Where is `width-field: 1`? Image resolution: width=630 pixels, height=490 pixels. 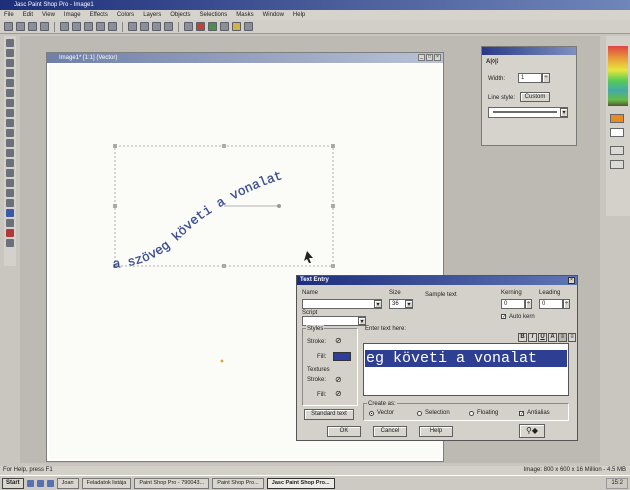 width-field: 1 is located at coordinates (530, 78).